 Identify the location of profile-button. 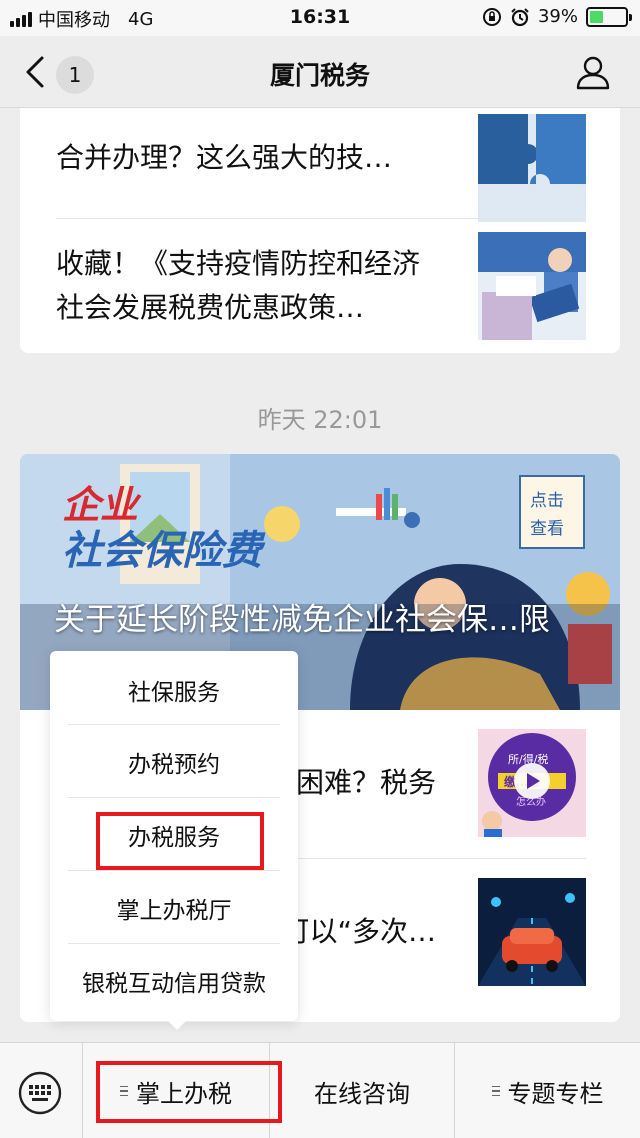
(593, 73).